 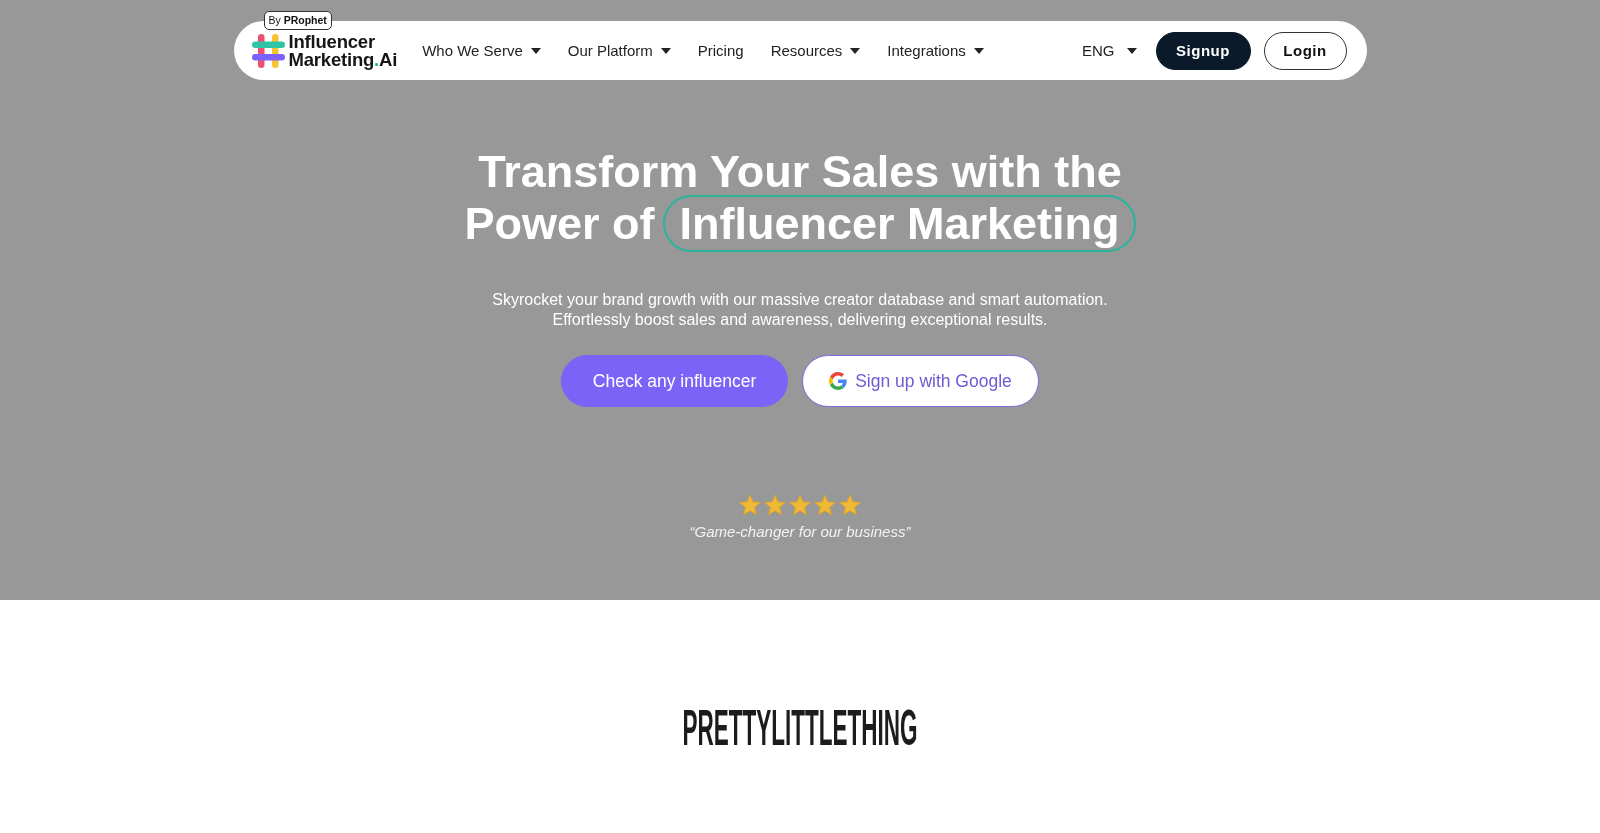 I want to click on check-influencer-button: Check any influencer, so click(x=674, y=381).